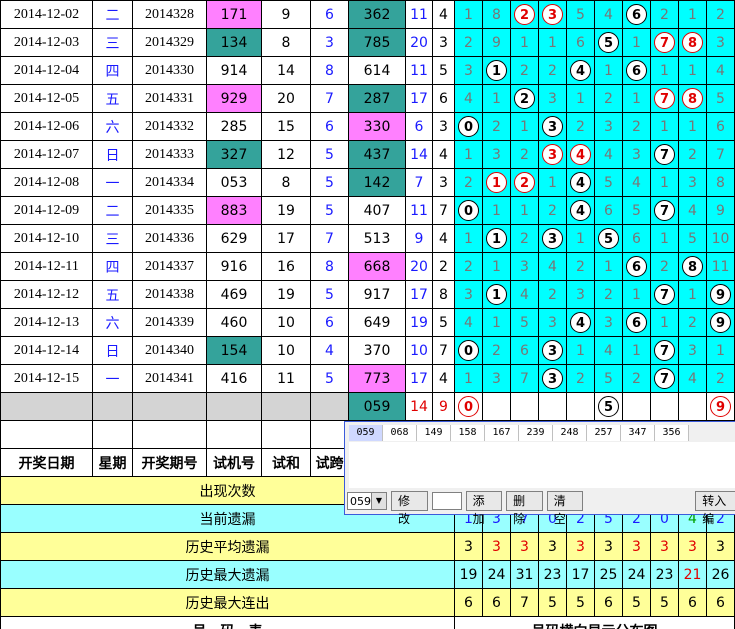  Describe the element at coordinates (443, 322) in the screenshot. I see `draw-span-cell: 5` at that location.